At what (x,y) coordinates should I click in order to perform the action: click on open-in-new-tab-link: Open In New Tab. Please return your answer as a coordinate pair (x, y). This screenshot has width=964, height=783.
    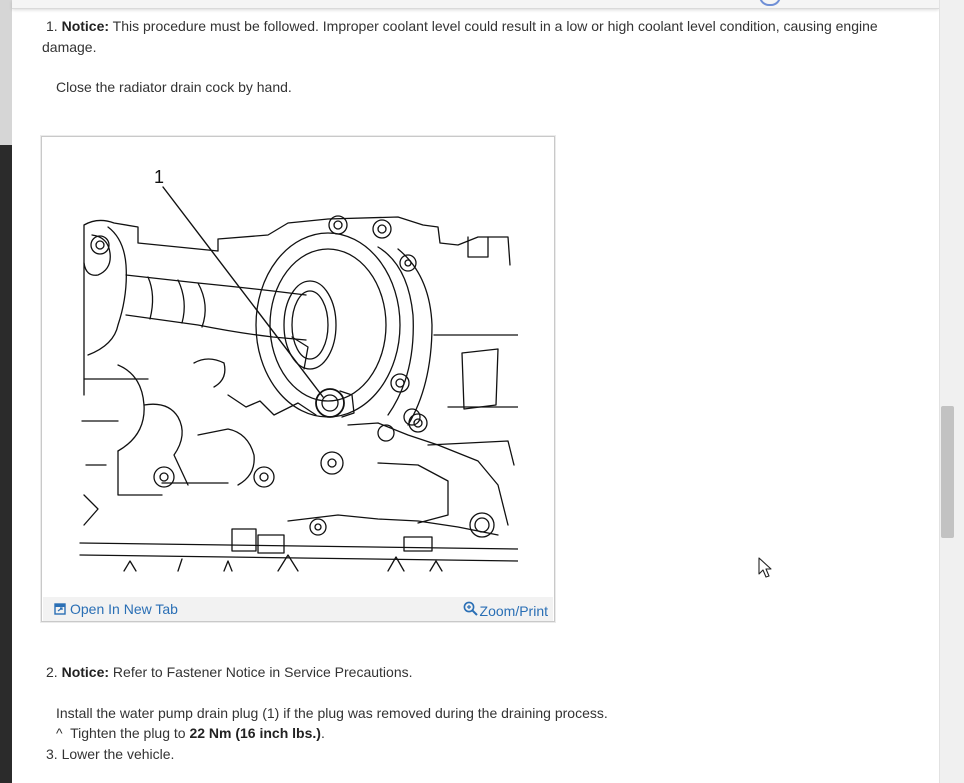
    Looking at the image, I should click on (116, 609).